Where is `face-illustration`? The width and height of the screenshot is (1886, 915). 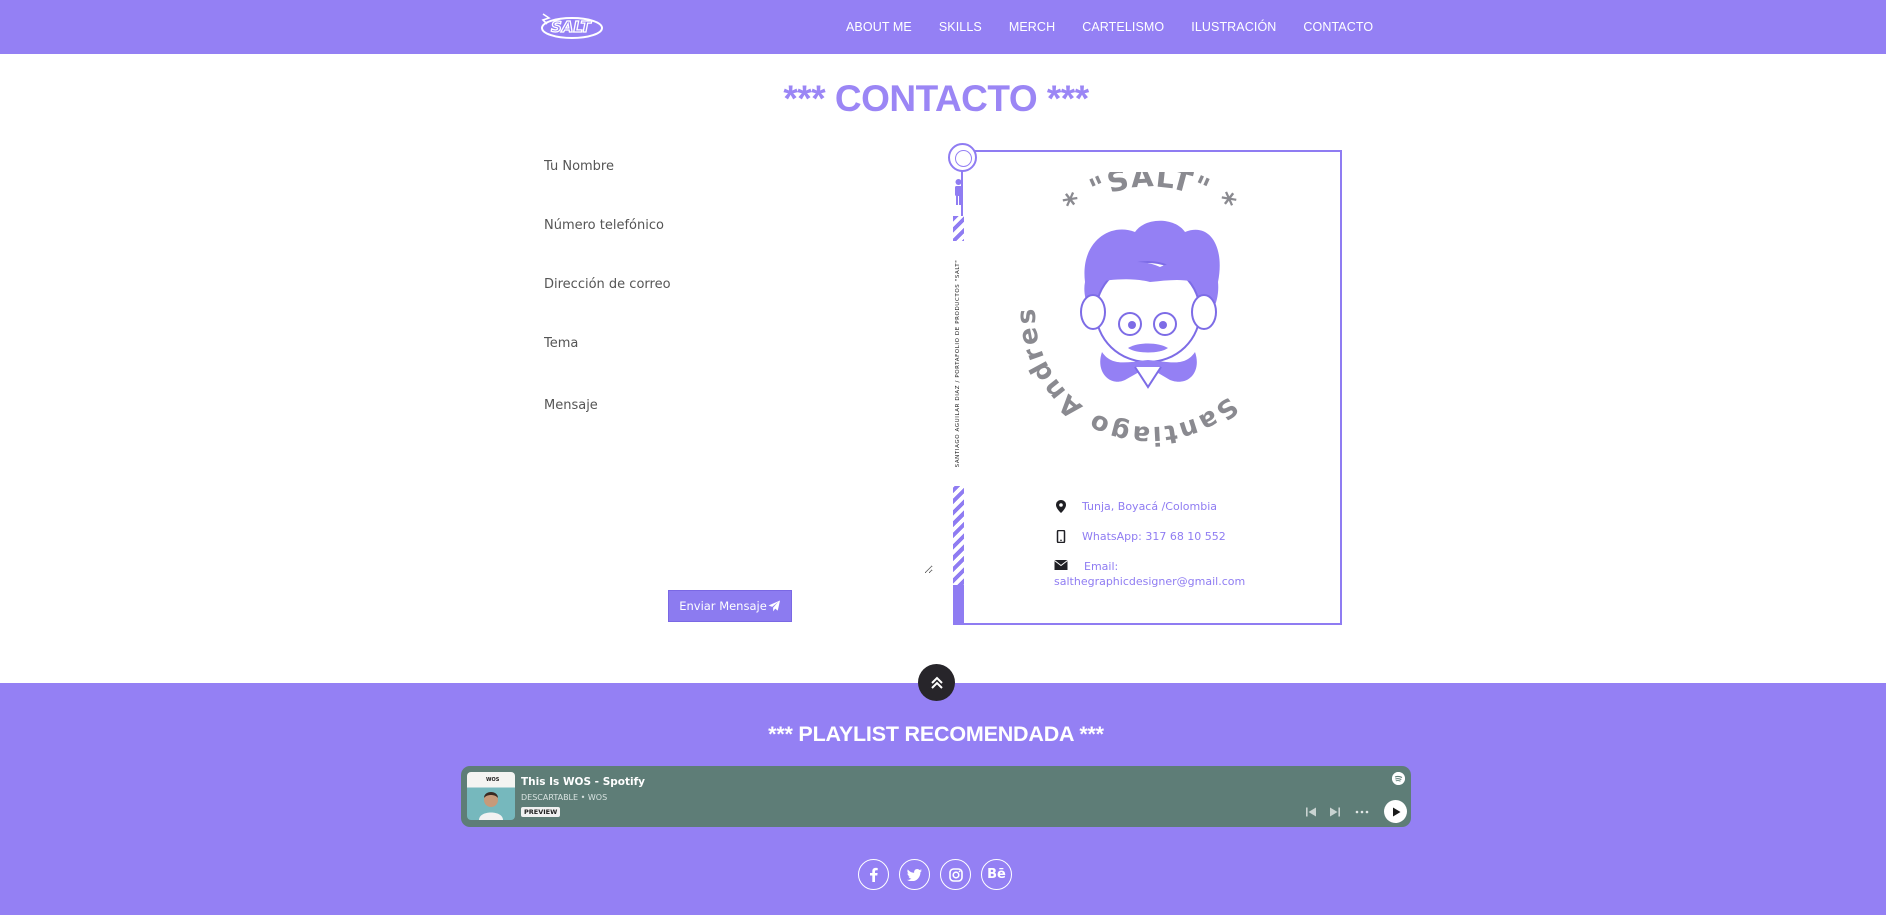 face-illustration is located at coordinates (1150, 304).